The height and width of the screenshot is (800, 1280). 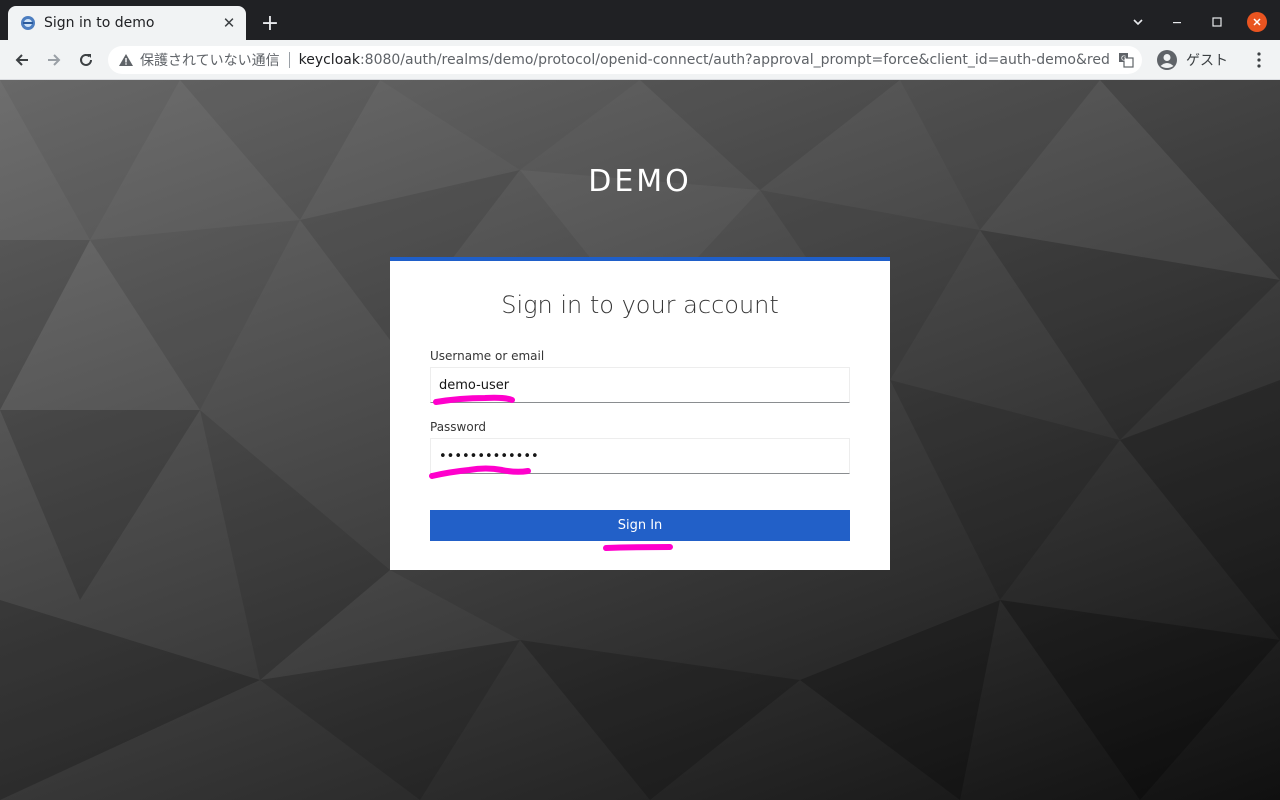 I want to click on minimize-icon, so click(x=1177, y=22).